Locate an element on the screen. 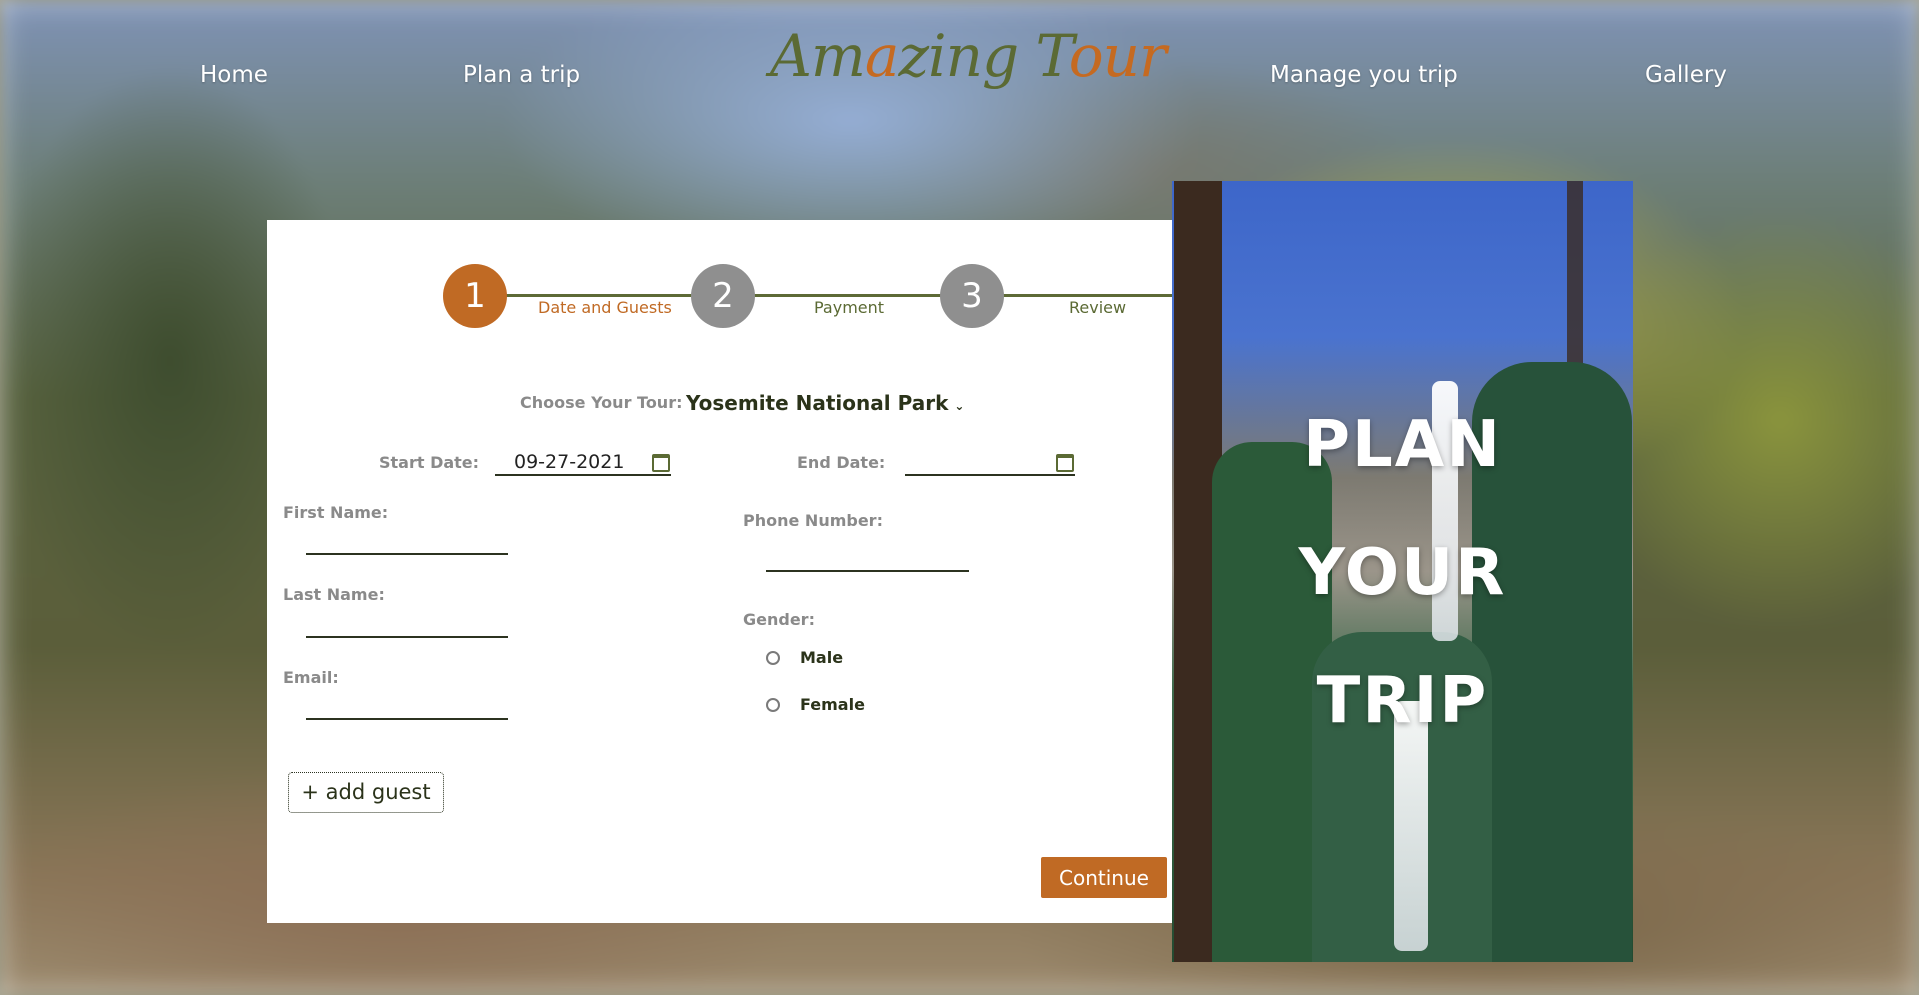 The height and width of the screenshot is (995, 1919). end-date-underline is located at coordinates (990, 475).